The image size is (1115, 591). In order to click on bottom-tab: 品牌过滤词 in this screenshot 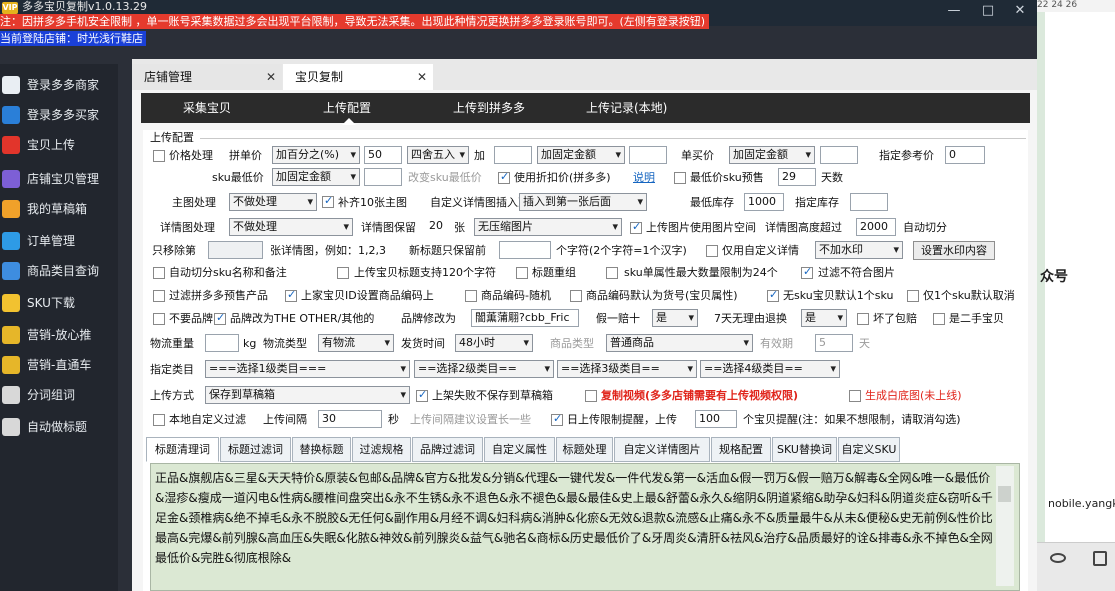, I will do `click(447, 449)`.